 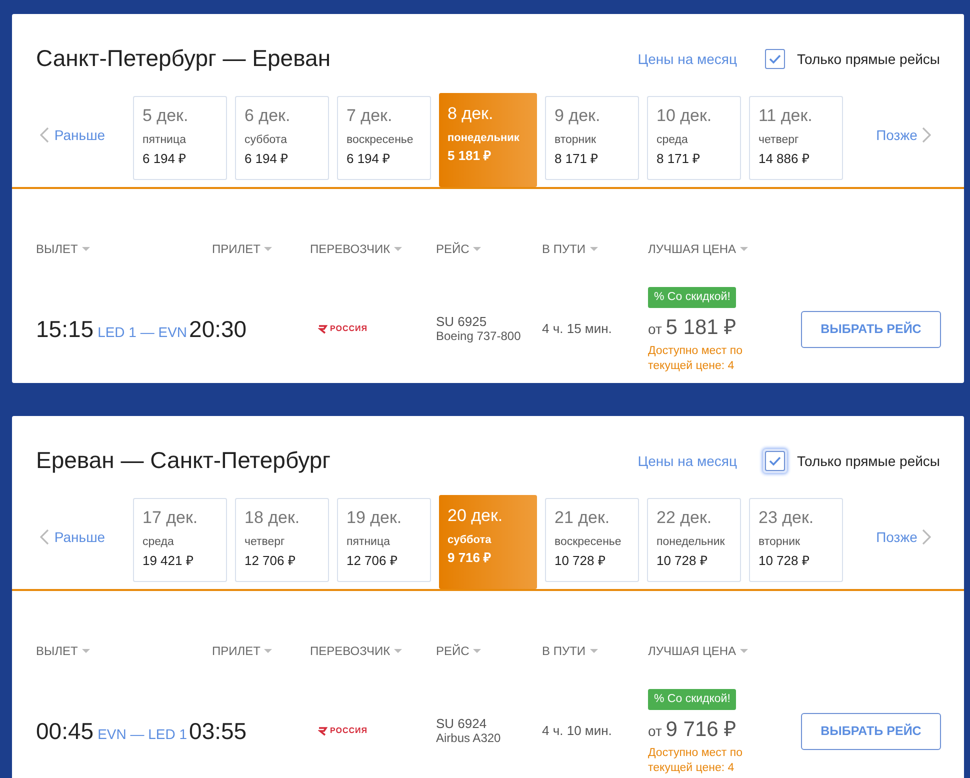 I want to click on flight-duration: 4 ч. 10 мин., so click(x=577, y=731).